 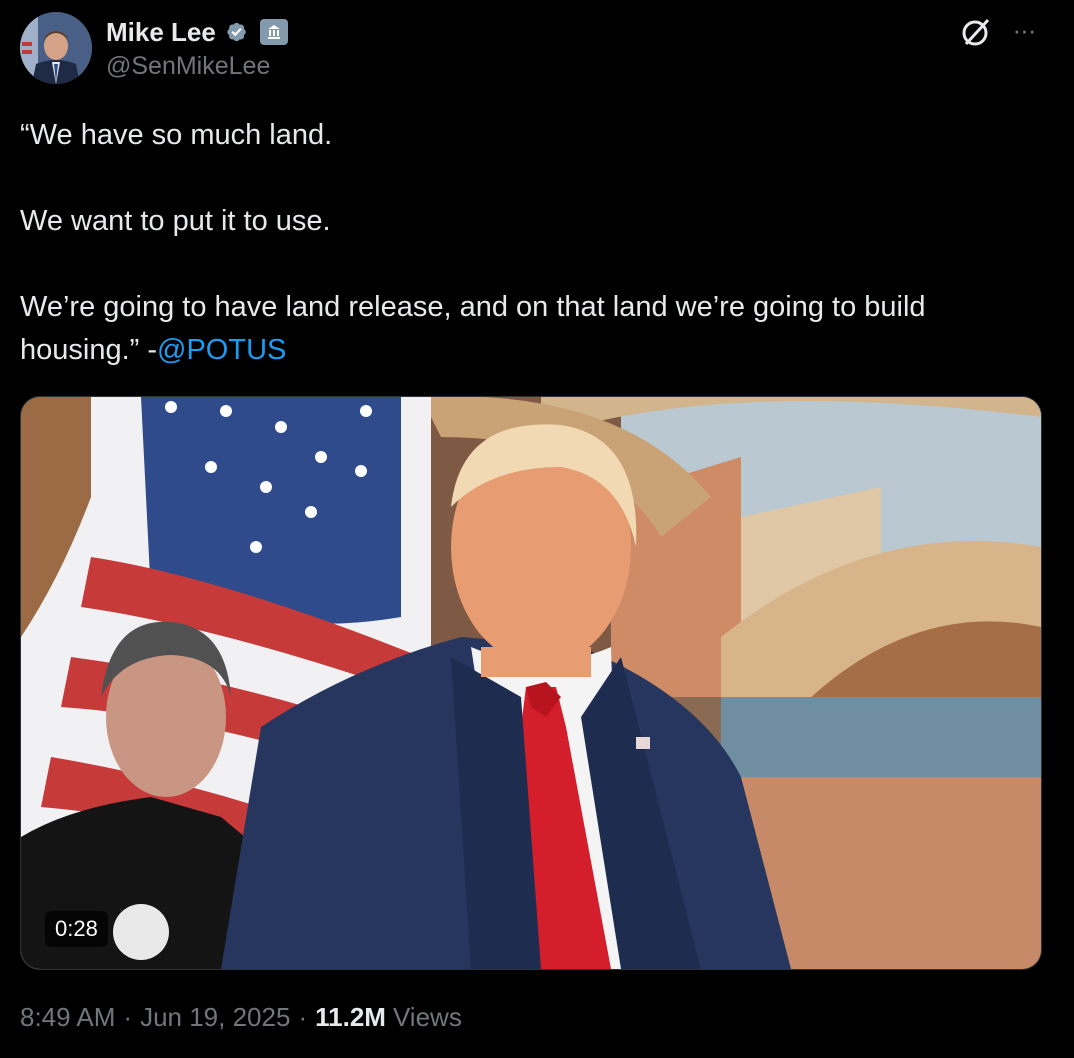 I want to click on tweet-line-2: We want to put it to use., so click(x=175, y=221).